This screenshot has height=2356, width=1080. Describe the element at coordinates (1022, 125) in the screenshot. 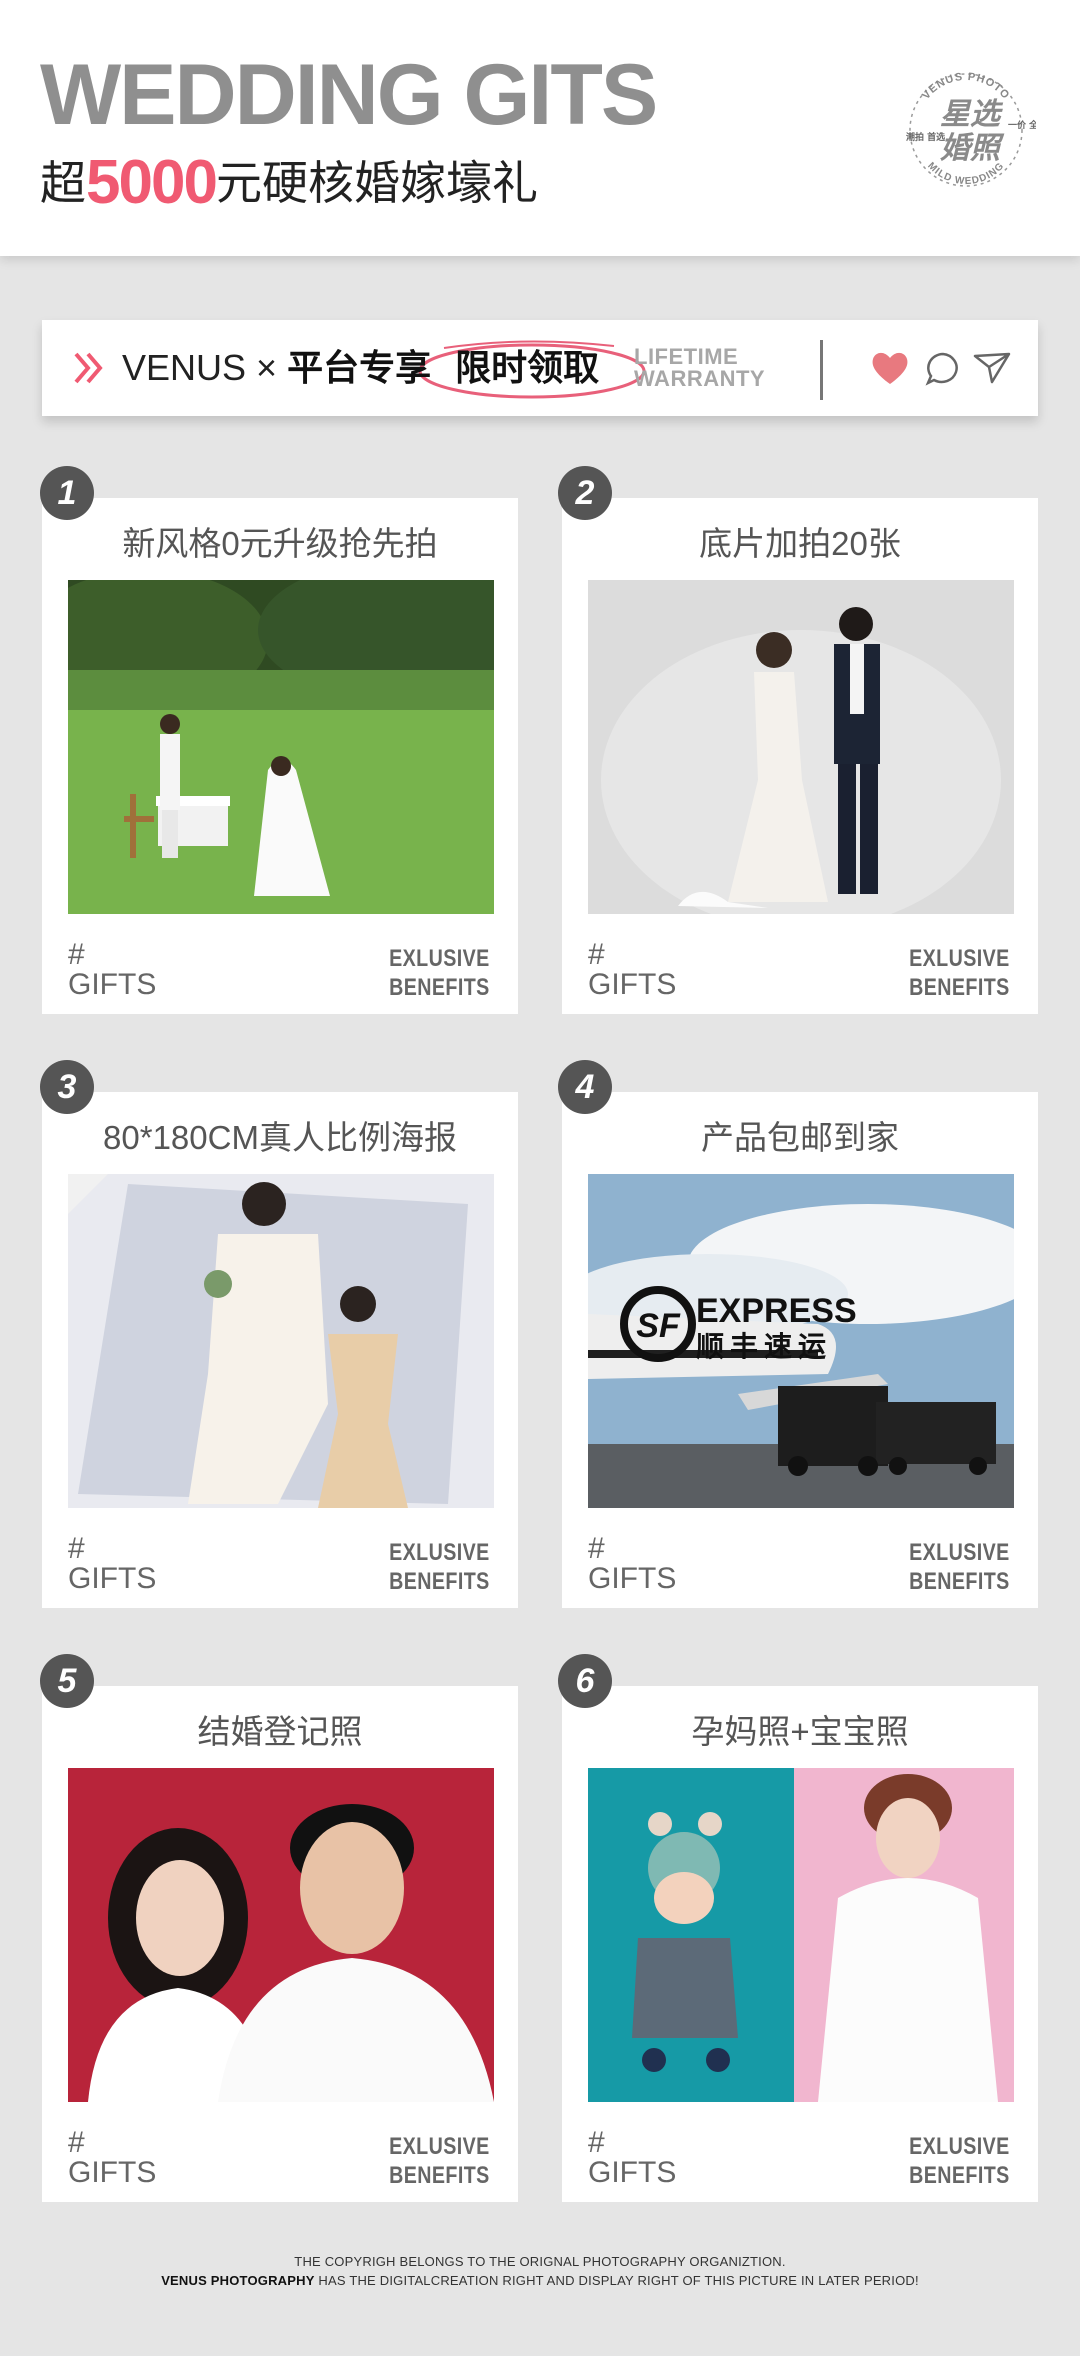

I see `seal-right-small: 一价 全包` at that location.